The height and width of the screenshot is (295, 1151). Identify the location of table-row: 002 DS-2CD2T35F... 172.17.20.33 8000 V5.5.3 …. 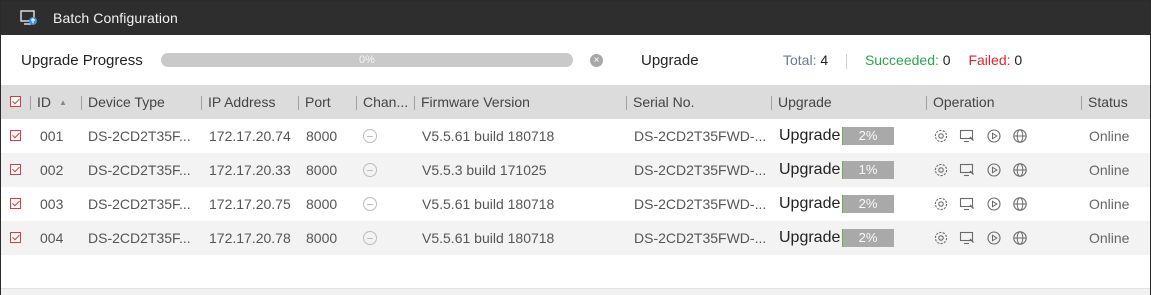
(575, 170).